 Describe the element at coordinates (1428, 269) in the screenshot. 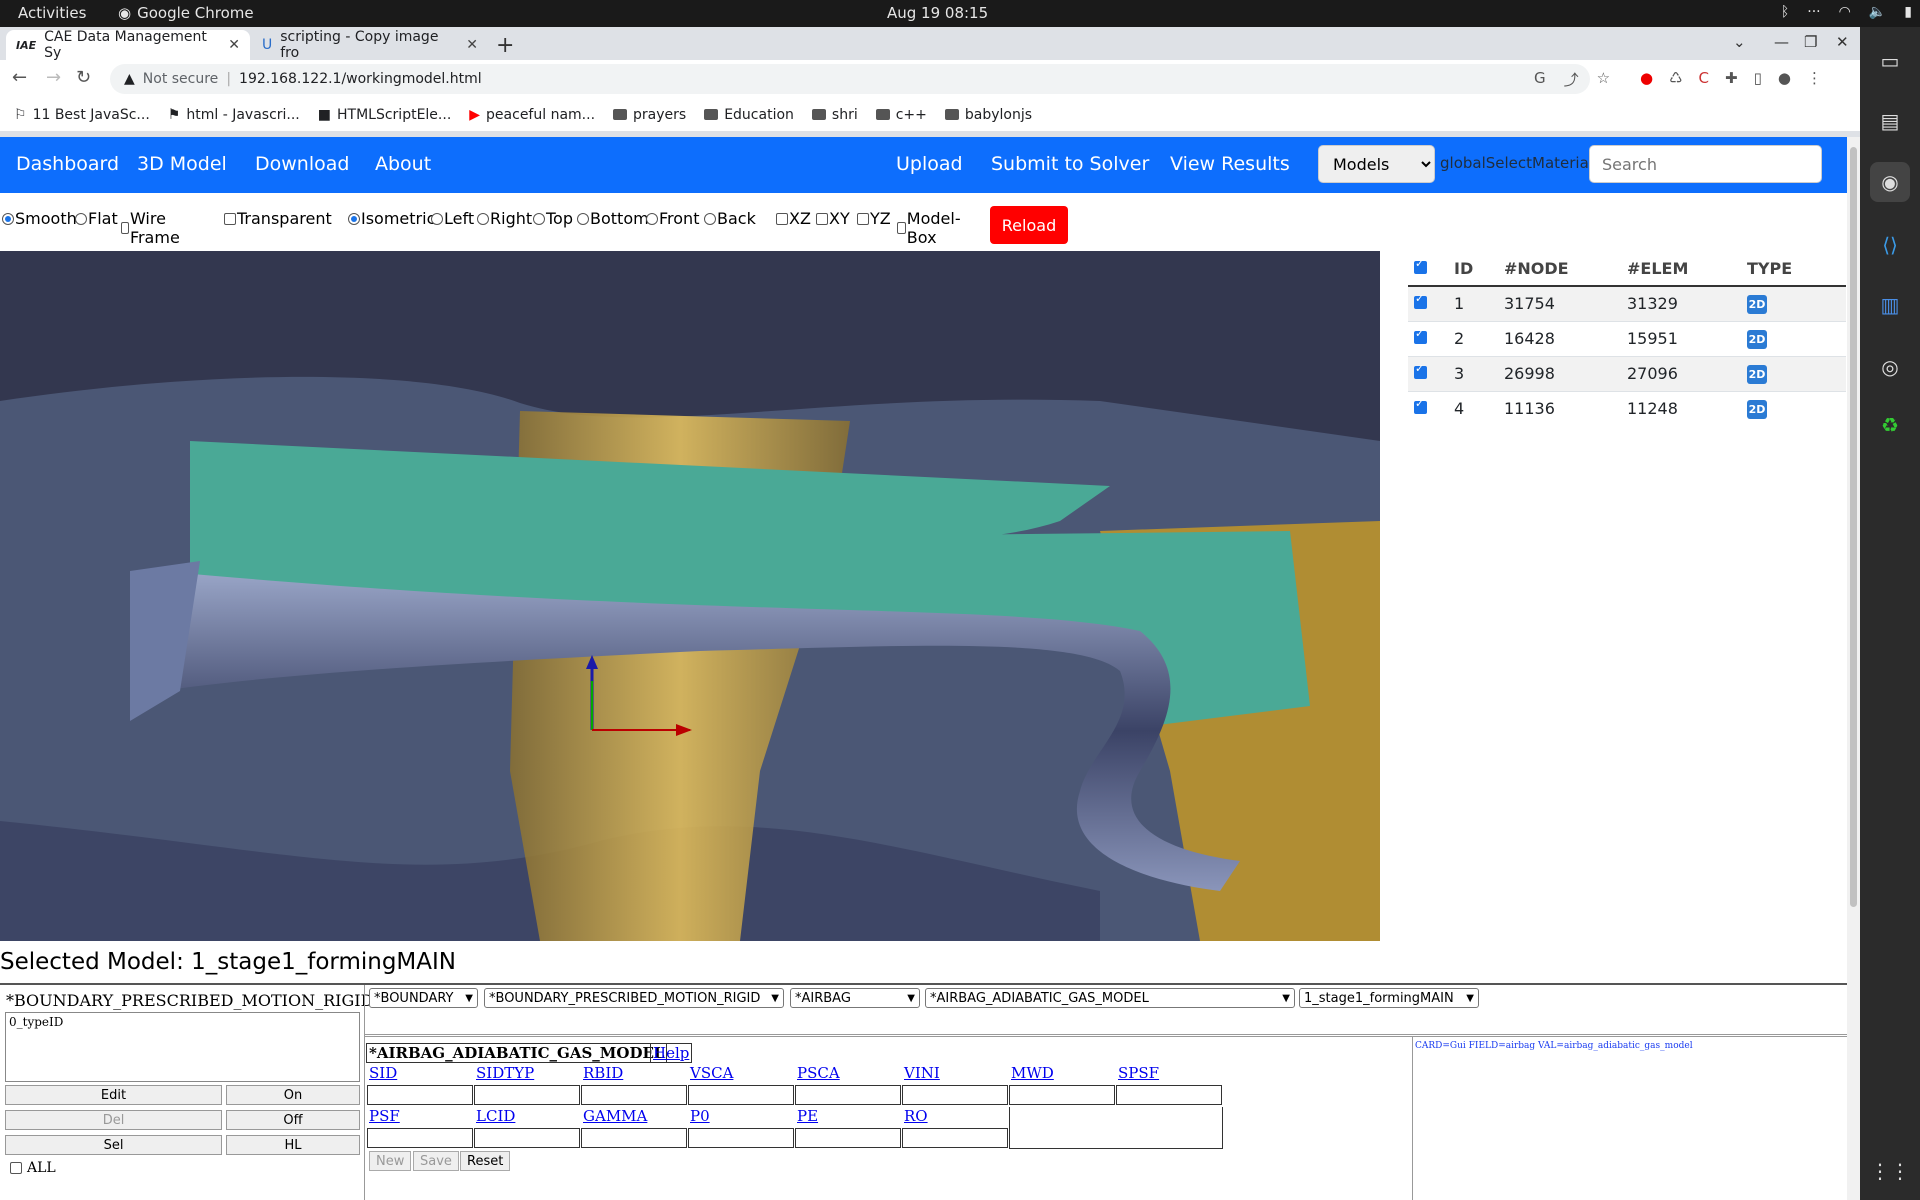

I see `select-all-checkbox` at that location.